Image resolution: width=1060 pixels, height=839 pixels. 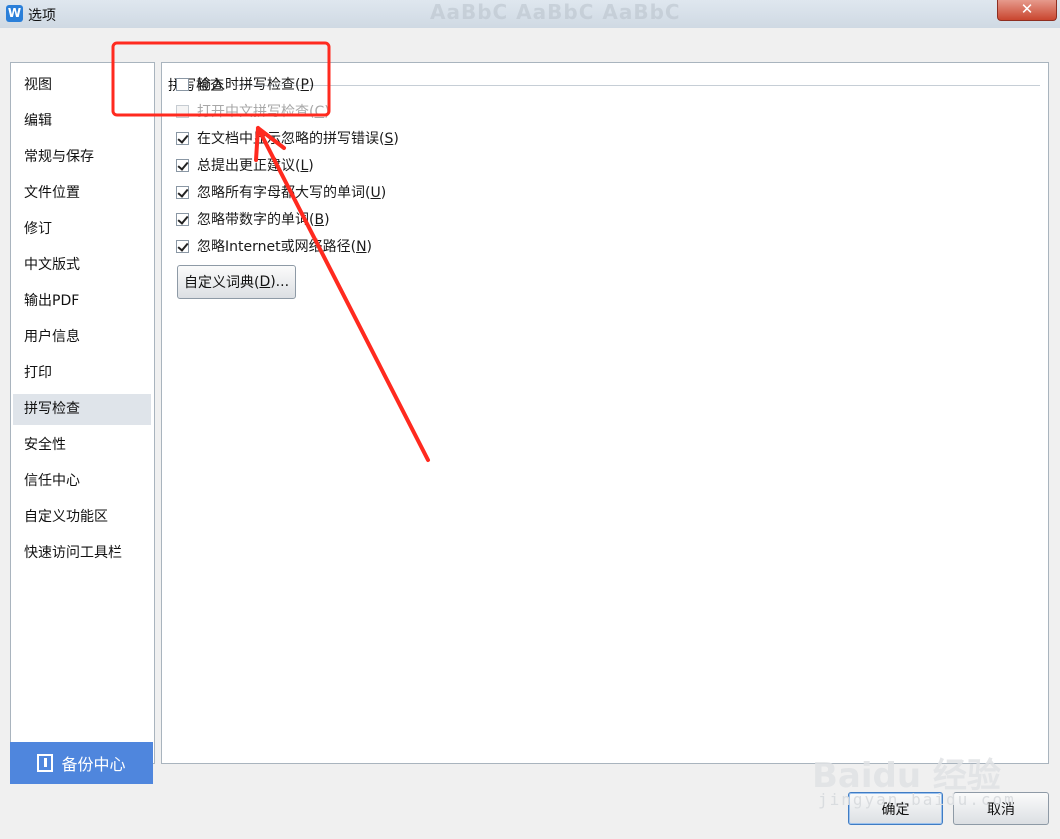 I want to click on sidebar-item-revision: 修订, so click(x=82, y=229).